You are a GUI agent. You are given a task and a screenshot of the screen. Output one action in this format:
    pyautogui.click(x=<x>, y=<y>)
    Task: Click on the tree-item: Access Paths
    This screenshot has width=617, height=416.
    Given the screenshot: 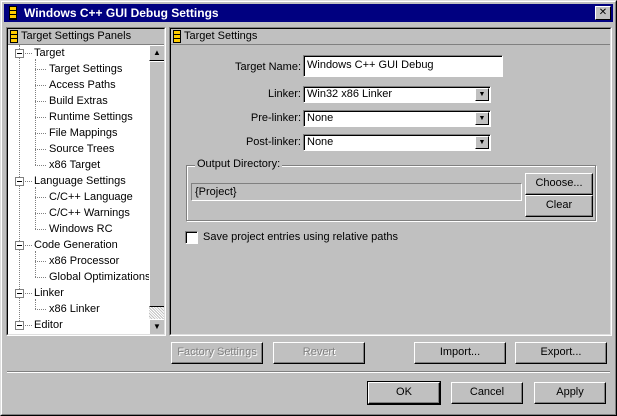 What is the action you would take?
    pyautogui.click(x=82, y=85)
    